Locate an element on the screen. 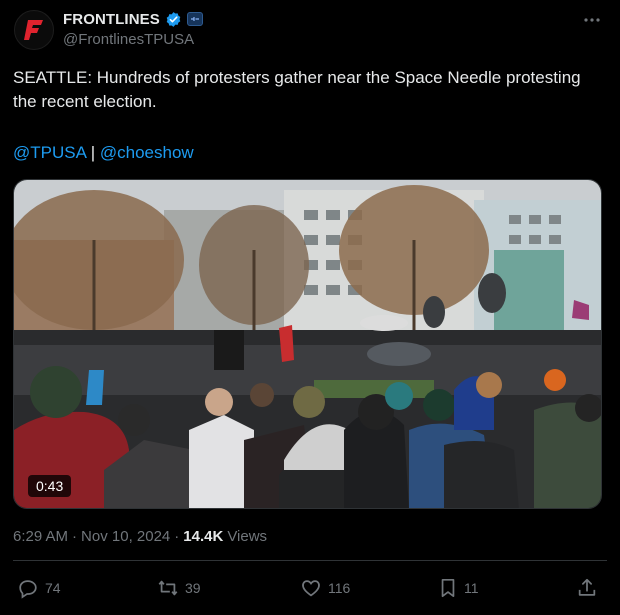  repost-icon is located at coordinates (168, 588).